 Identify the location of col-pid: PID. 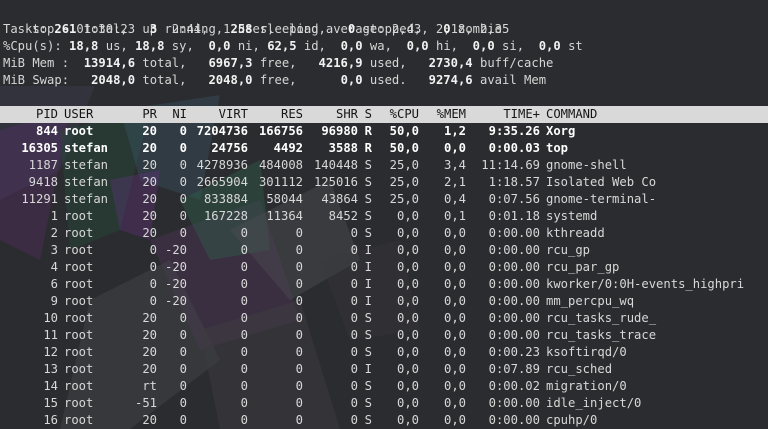
(30, 114).